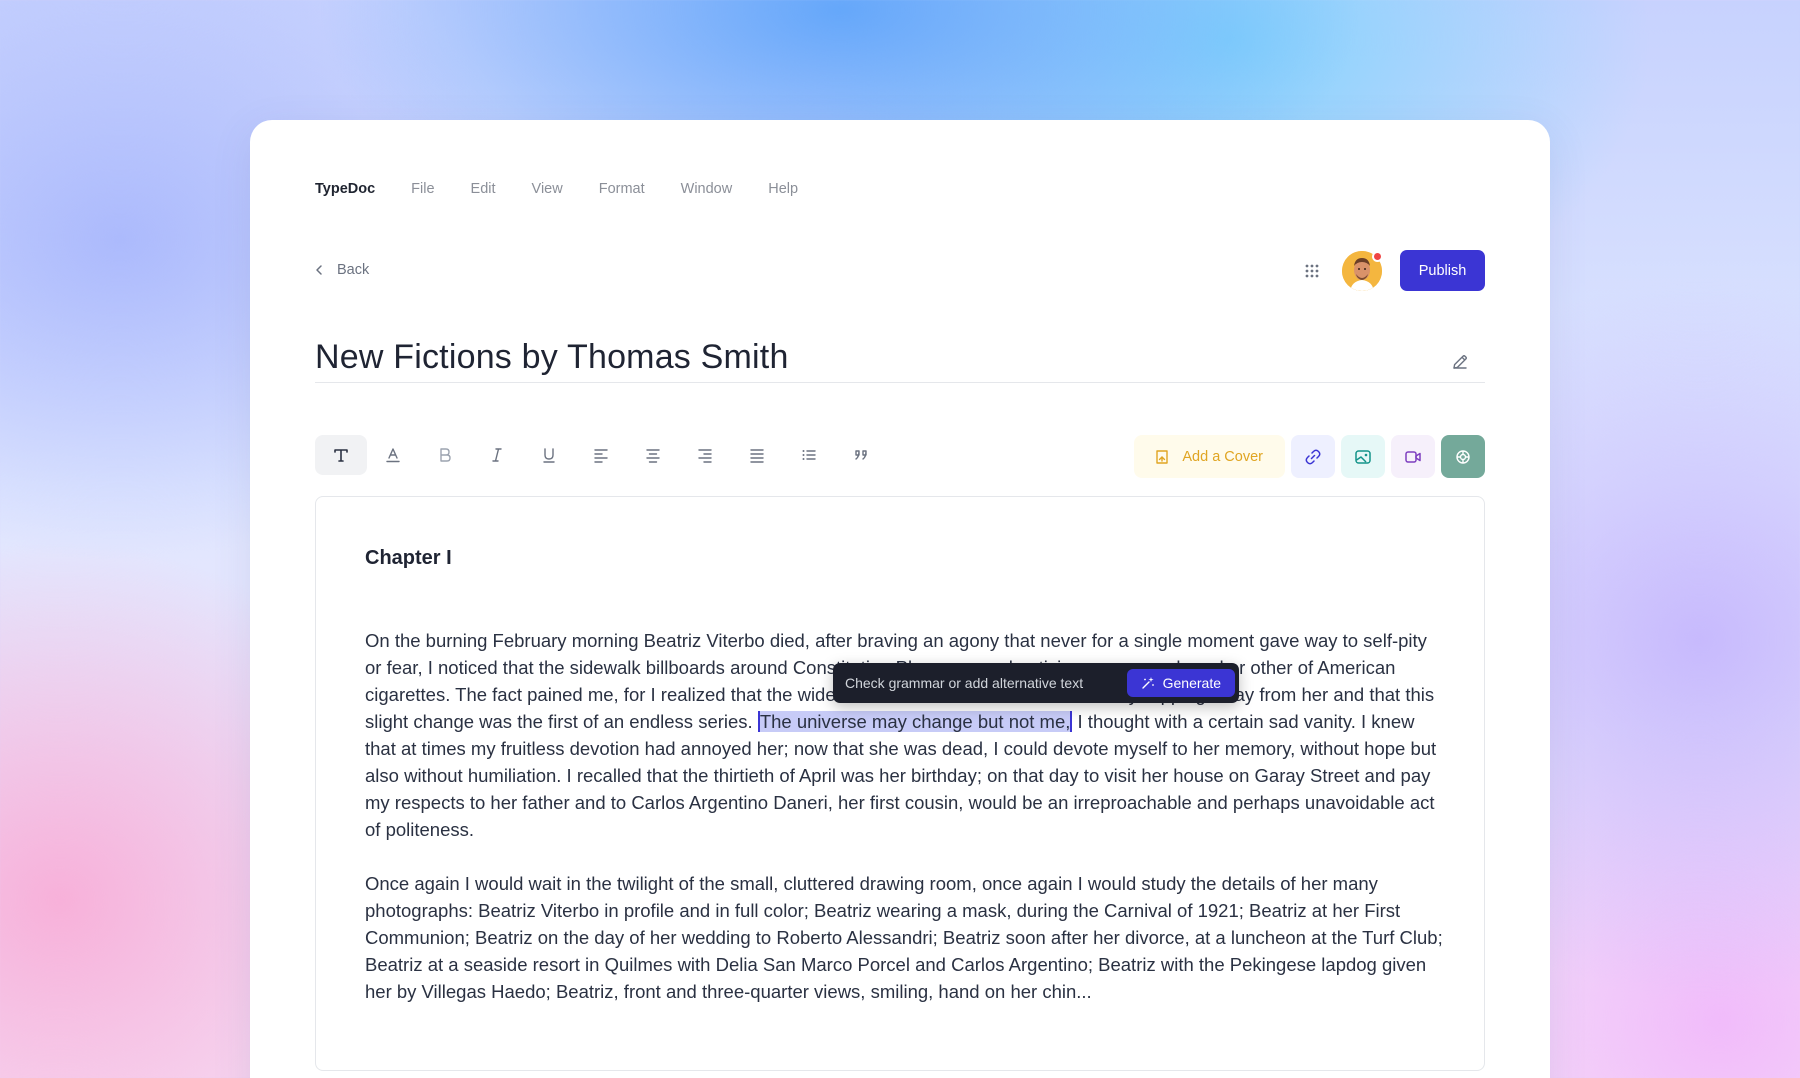 The height and width of the screenshot is (1078, 1800). I want to click on insert-link-button, so click(1313, 456).